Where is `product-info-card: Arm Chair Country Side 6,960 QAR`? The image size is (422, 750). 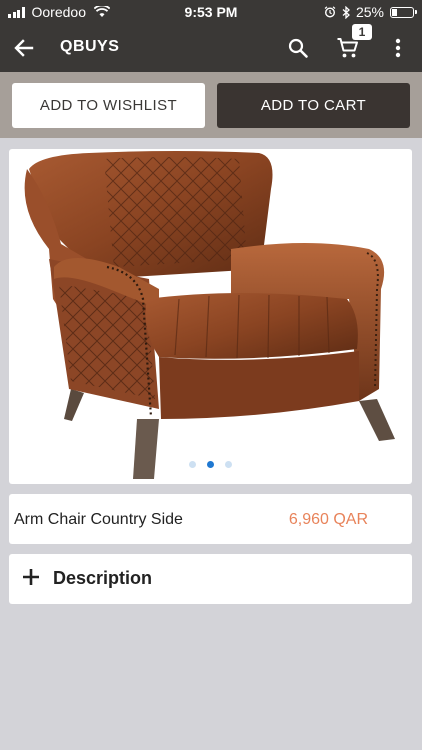
product-info-card: Arm Chair Country Side 6,960 QAR is located at coordinates (210, 519).